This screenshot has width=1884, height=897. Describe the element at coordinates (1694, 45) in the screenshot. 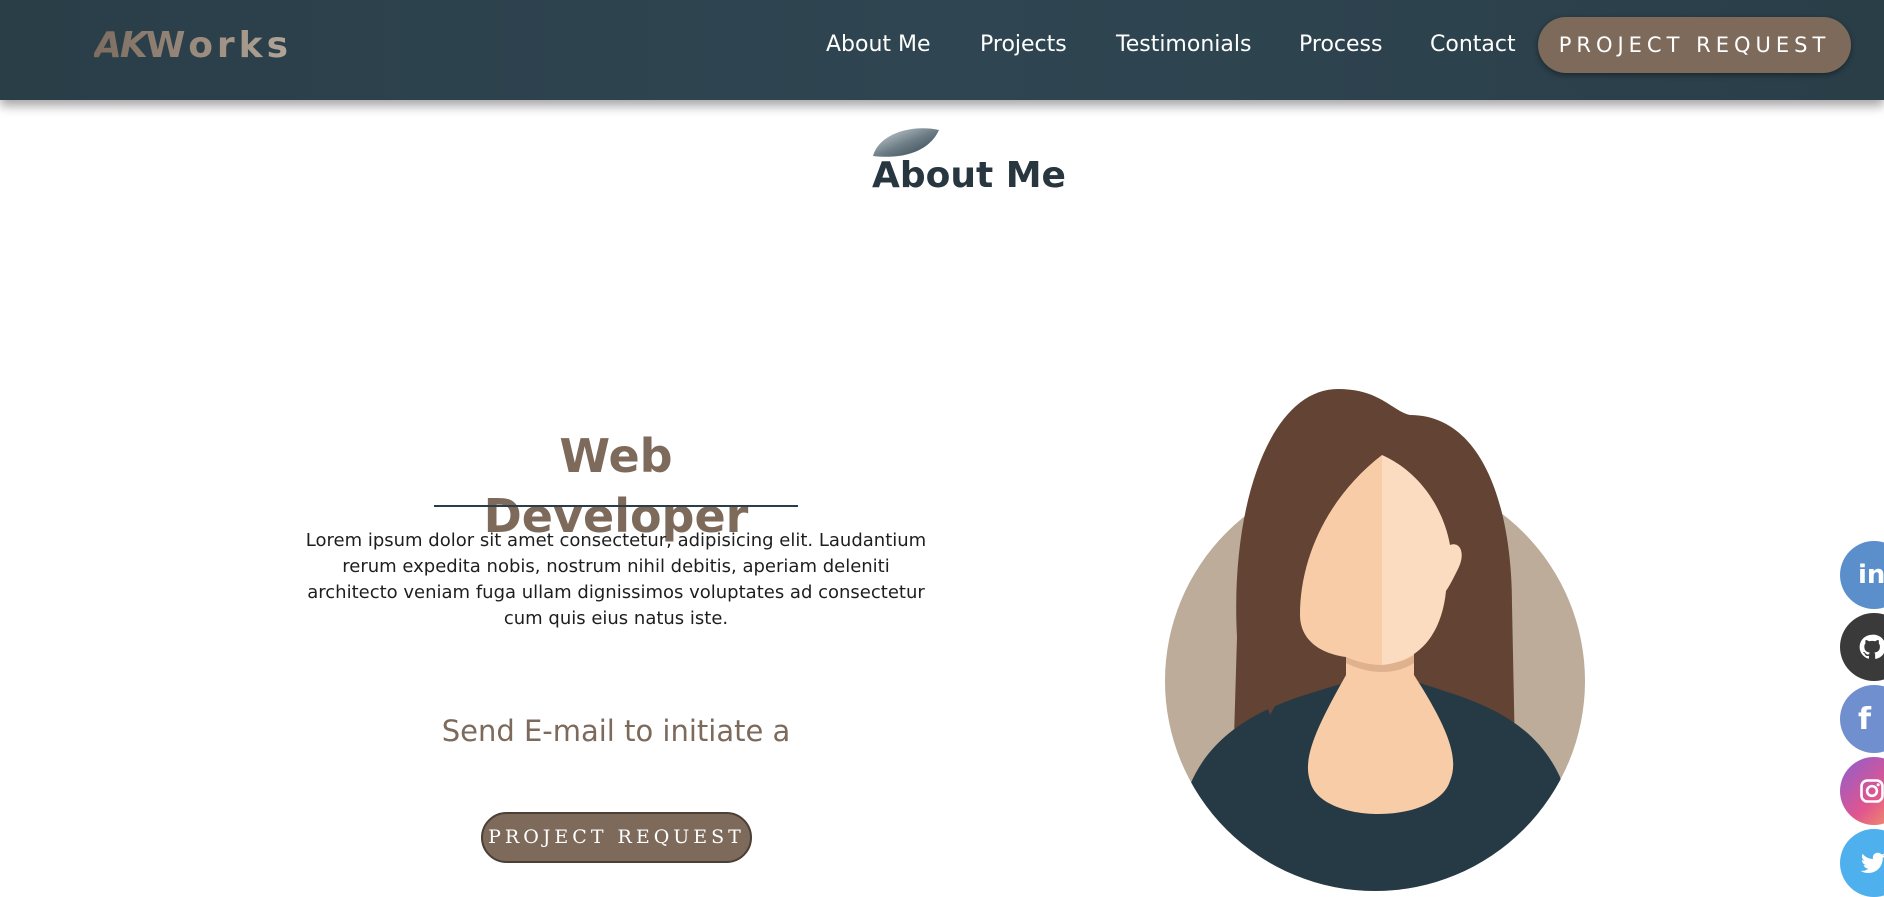

I see `header-project-request-button: PROJECT REQUEST` at that location.